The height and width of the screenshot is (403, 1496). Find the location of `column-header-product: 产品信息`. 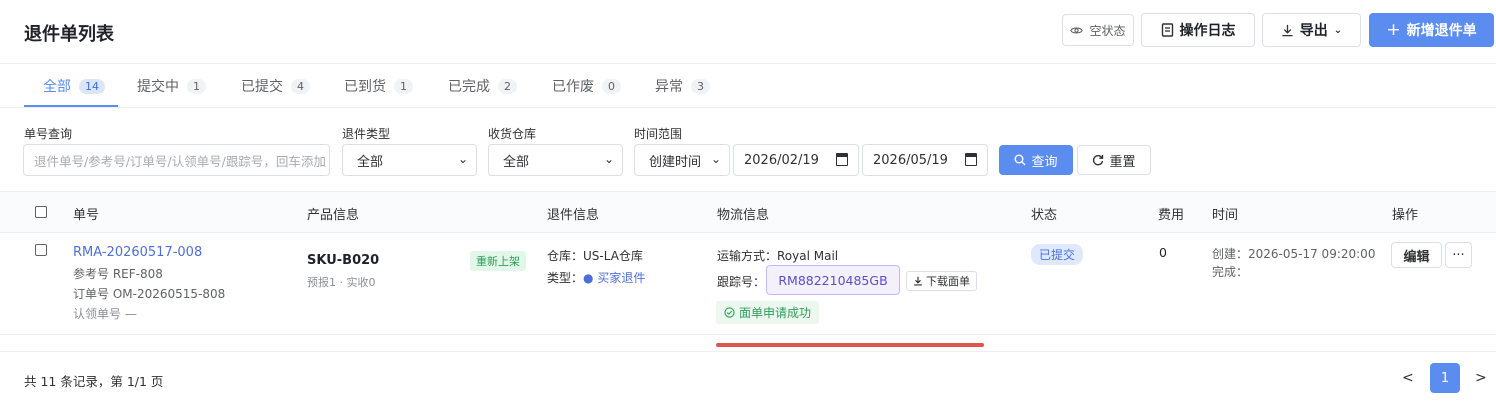

column-header-product: 产品信息 is located at coordinates (333, 215).